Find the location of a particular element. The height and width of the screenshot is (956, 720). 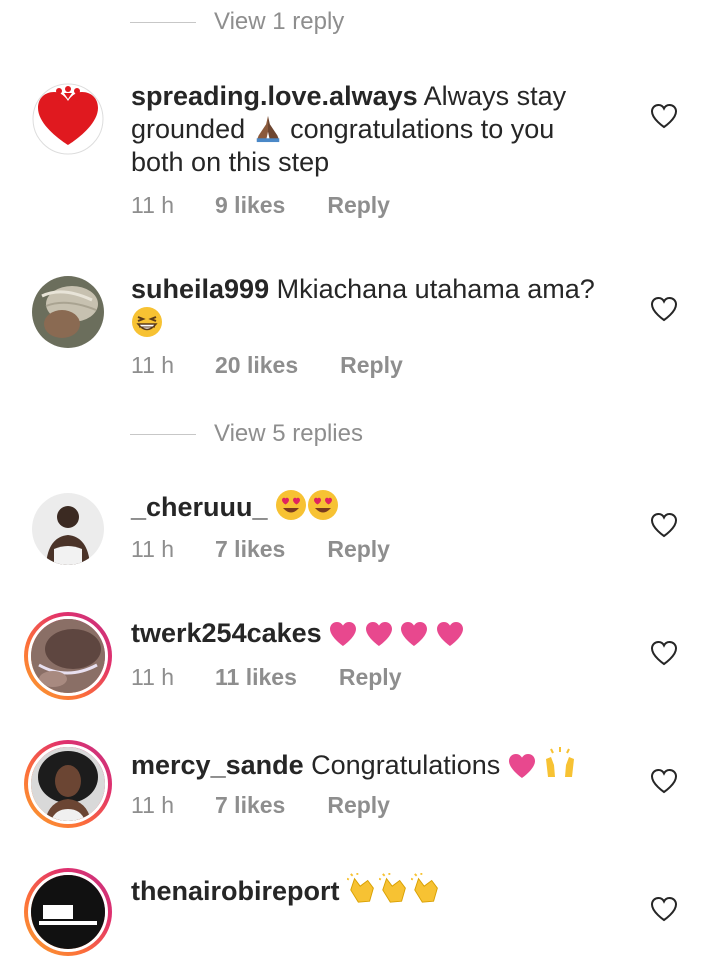

comment-body-part: Mkiachana utahama ama? is located at coordinates (435, 289).